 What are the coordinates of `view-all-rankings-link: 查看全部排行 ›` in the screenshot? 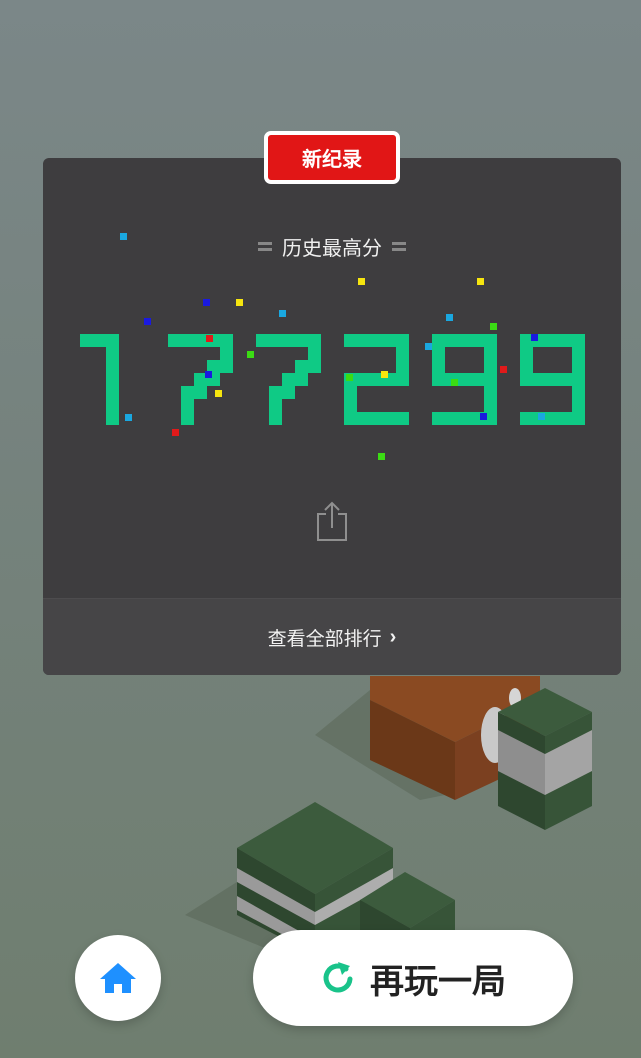 It's located at (332, 636).